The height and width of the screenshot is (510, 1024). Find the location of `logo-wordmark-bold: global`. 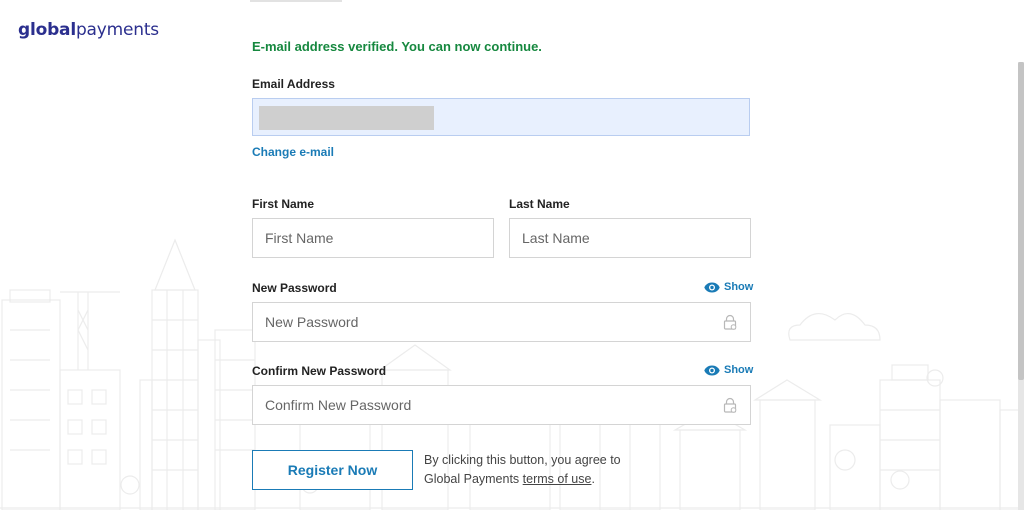

logo-wordmark-bold: global is located at coordinates (47, 30).